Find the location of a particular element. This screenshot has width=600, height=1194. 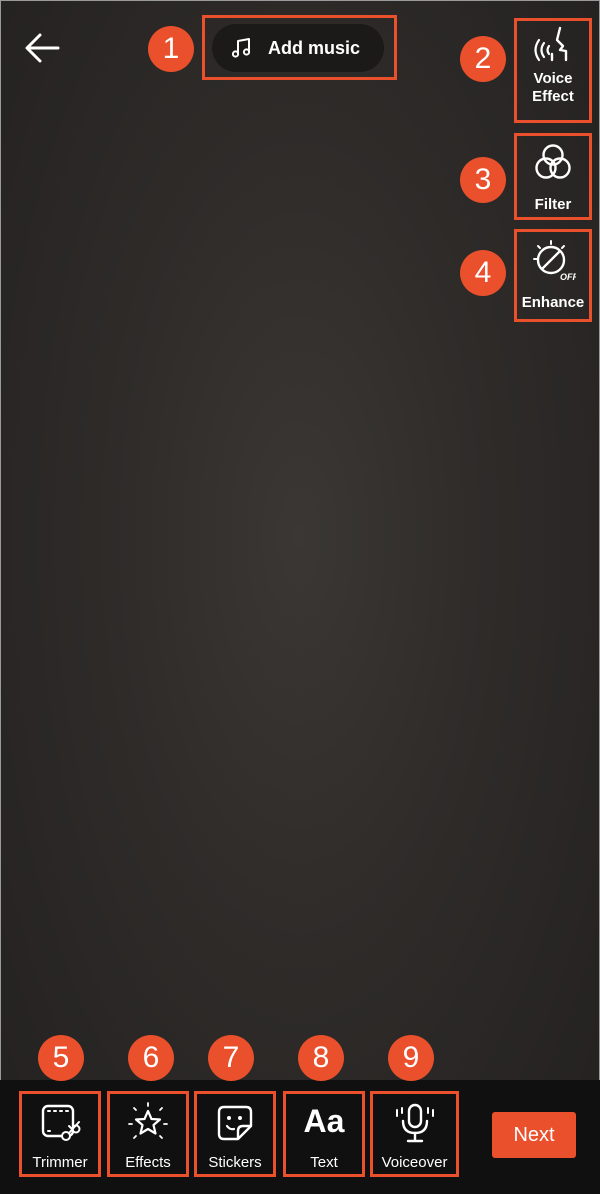

callout-badge-1: 1 is located at coordinates (171, 49).